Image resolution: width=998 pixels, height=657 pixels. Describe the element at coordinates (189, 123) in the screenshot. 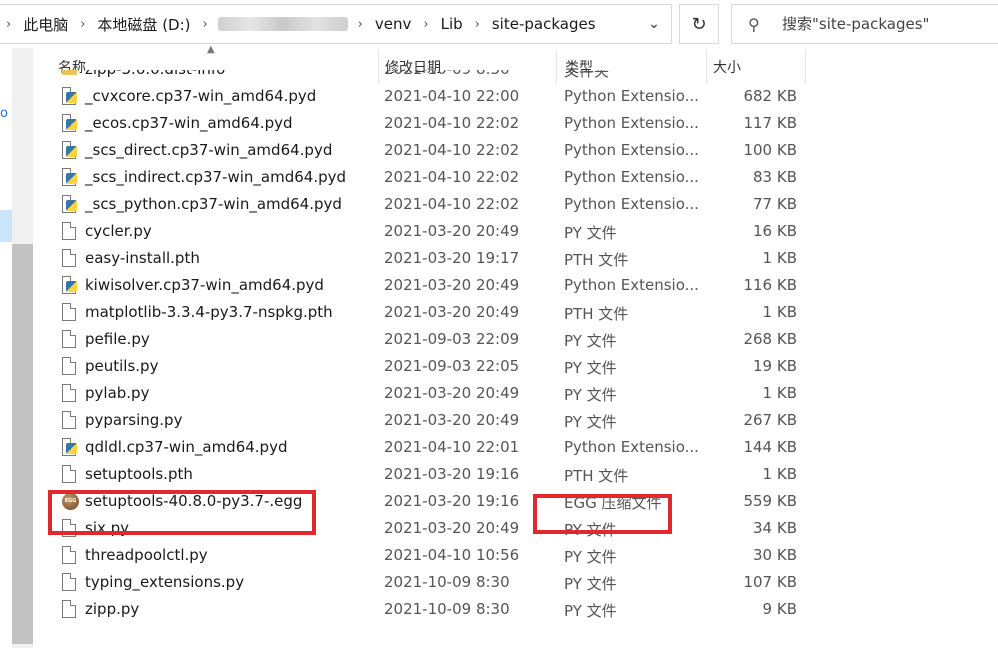

I see `file-name: _ecos.cp37-win_amd64.pyd` at that location.